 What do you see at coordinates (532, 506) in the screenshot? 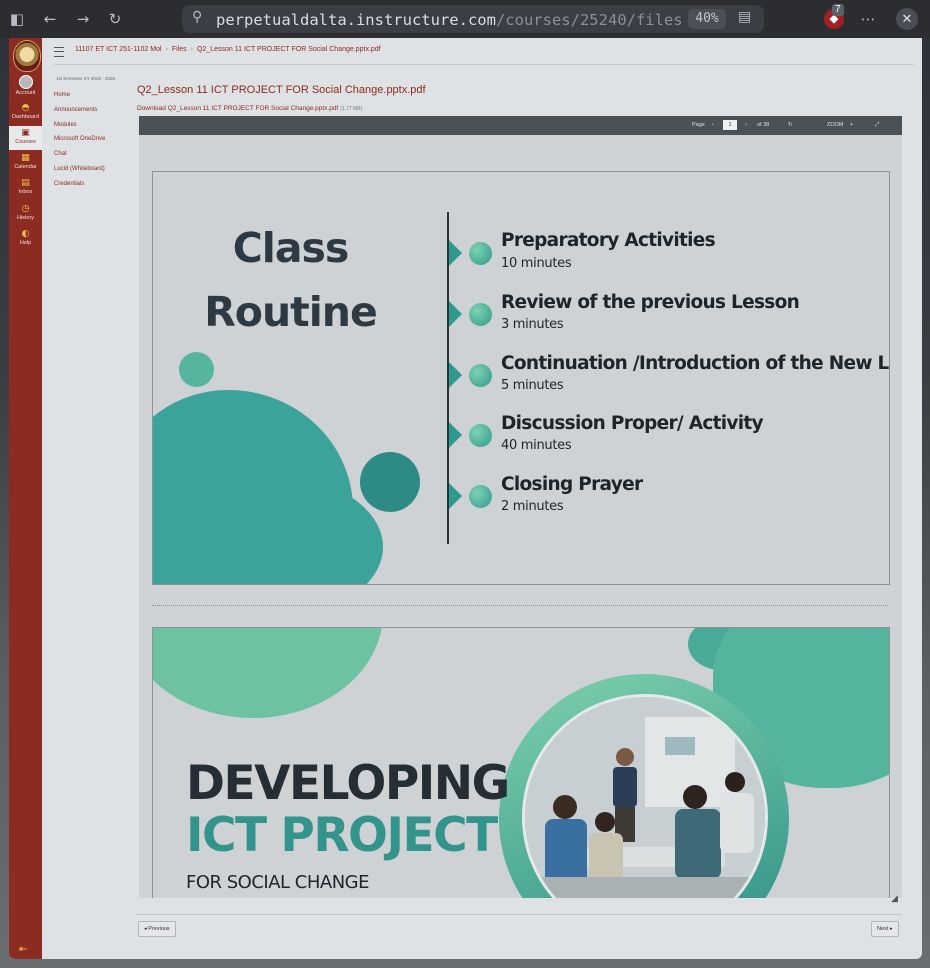
I see `routine-item-duration: 2 minutes` at bounding box center [532, 506].